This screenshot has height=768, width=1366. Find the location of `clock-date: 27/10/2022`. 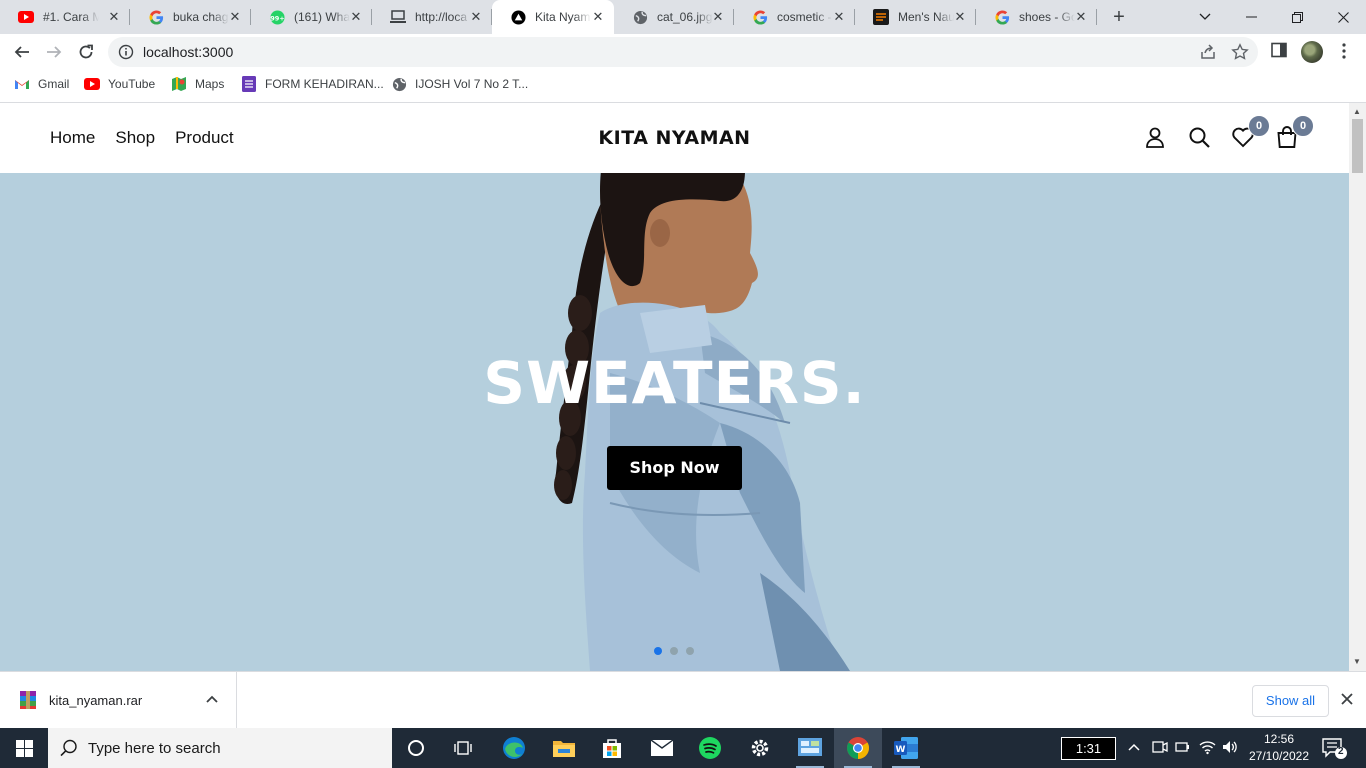

clock-date: 27/10/2022 is located at coordinates (1279, 756).